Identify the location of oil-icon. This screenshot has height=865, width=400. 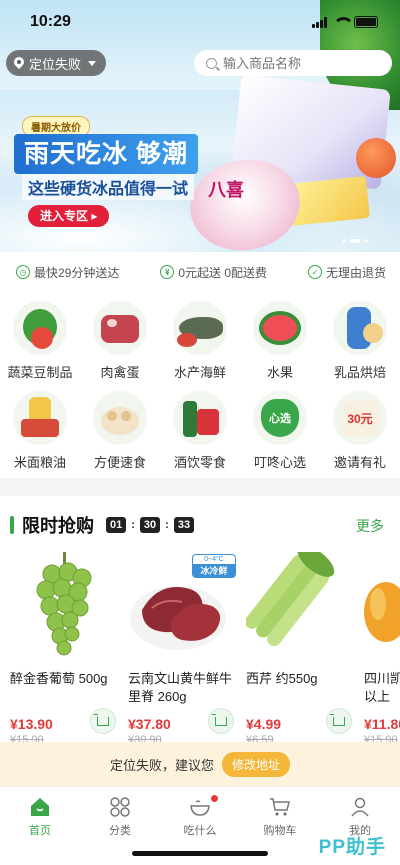
(40, 418).